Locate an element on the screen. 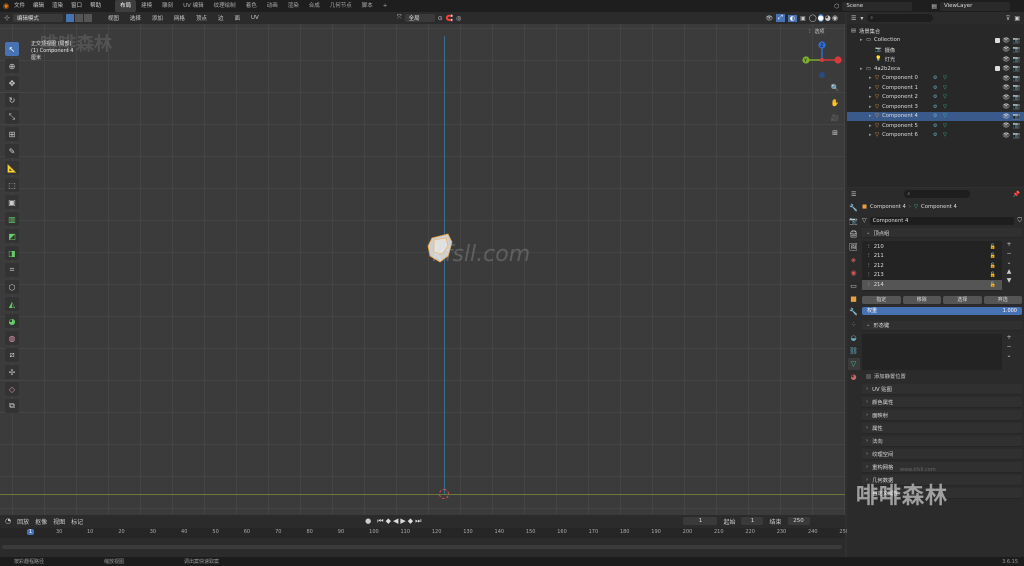 This screenshot has height=566, width=1024. weight-slider: 权重 1.000 is located at coordinates (942, 310).